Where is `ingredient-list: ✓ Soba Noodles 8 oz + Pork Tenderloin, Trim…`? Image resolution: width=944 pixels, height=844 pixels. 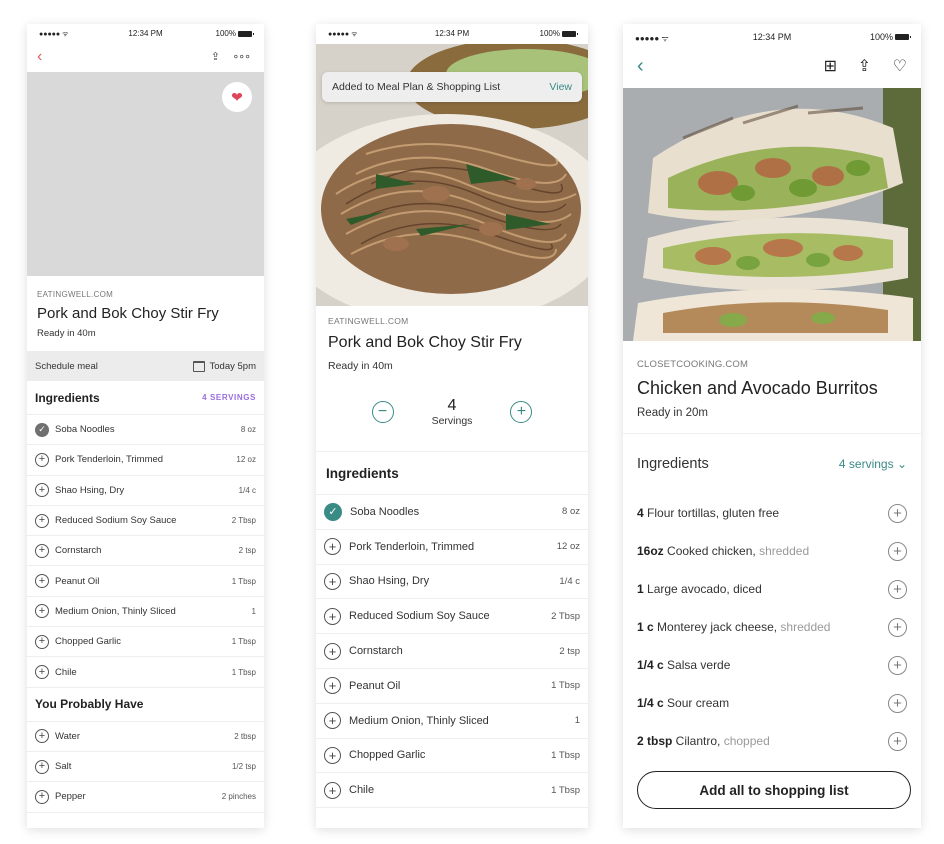
ingredient-list: ✓ Soba Noodles 8 oz + Pork Tenderloin, Trim… is located at coordinates (452, 652).